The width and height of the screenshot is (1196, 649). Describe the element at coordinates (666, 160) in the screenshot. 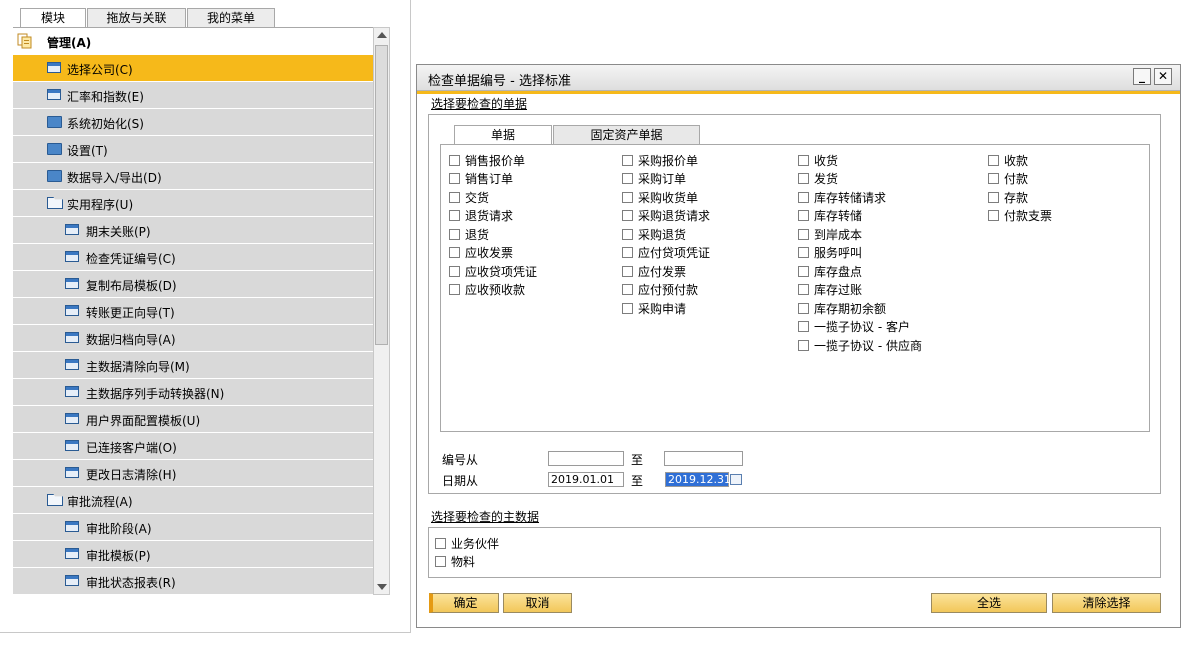

I see `doc-type-checkbox: 采购报价单` at that location.